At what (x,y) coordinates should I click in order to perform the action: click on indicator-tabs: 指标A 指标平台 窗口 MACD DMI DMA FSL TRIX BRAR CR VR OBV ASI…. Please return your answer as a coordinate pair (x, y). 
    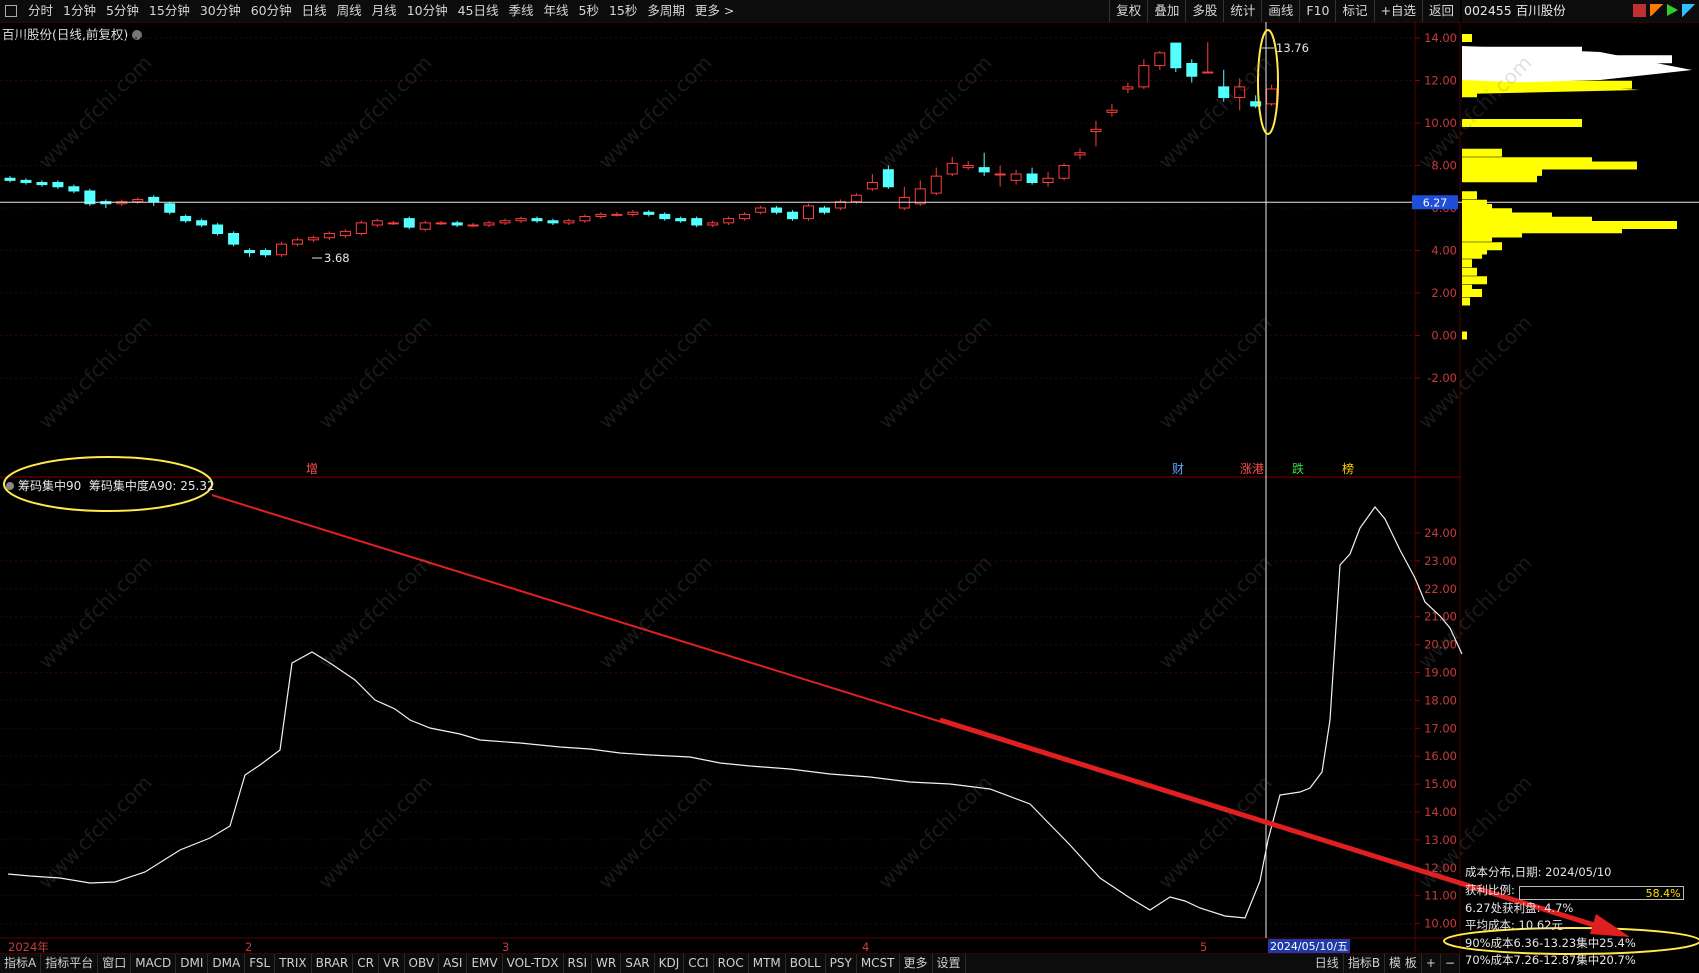
    Looking at the image, I should click on (483, 963).